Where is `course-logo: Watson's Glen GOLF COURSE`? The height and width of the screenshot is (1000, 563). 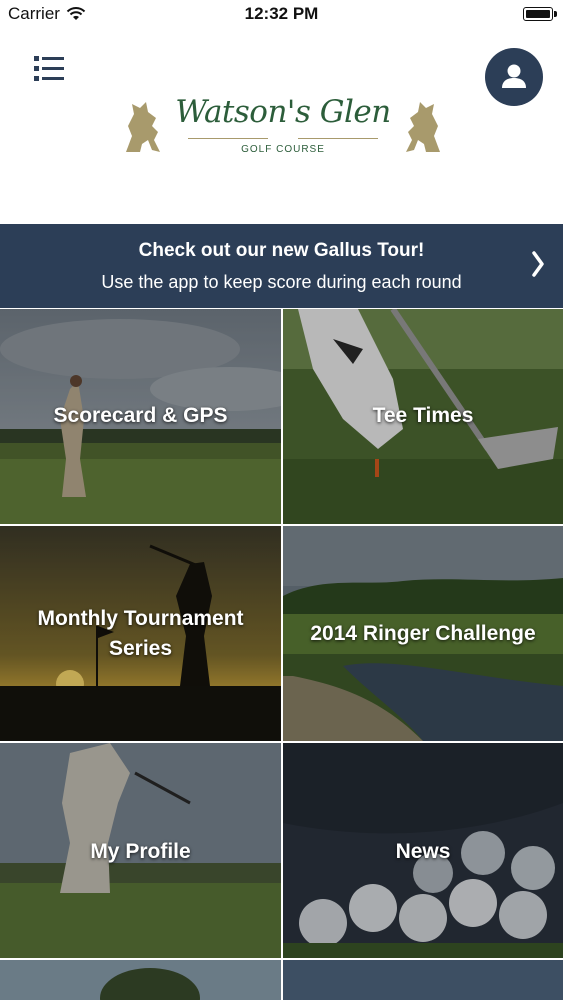
course-logo: Watson's Glen GOLF COURSE is located at coordinates (283, 127).